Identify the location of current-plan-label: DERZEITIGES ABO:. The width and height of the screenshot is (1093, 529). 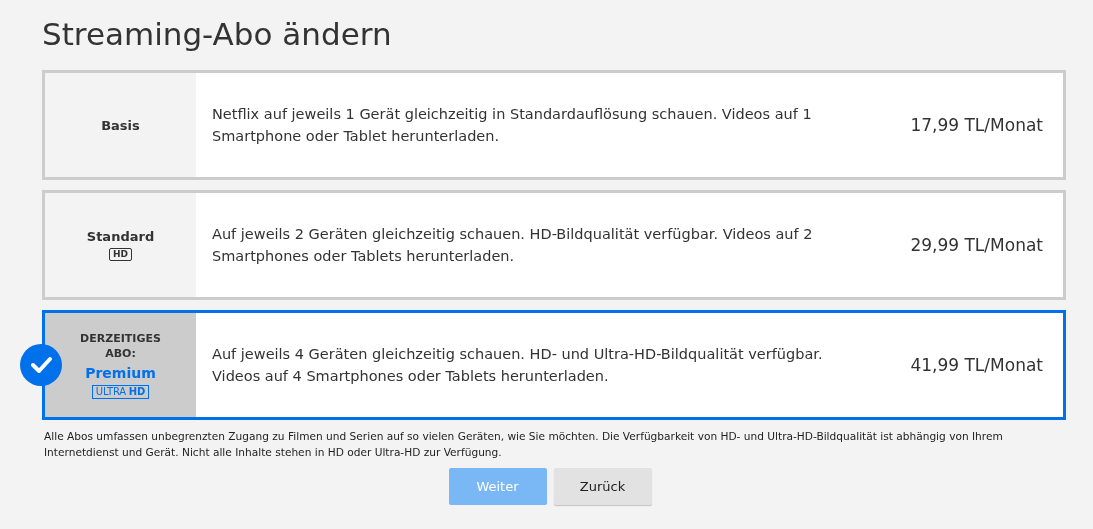
(120, 346).